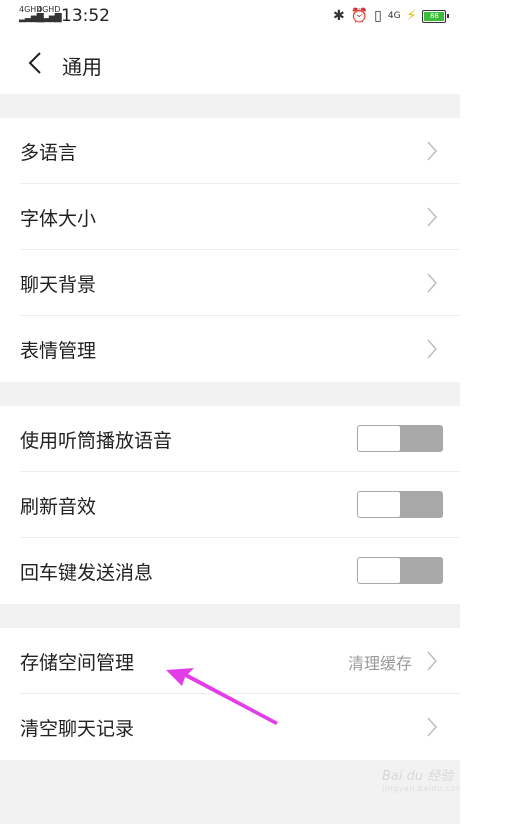 The width and height of the screenshot is (523, 824). What do you see at coordinates (379, 663) in the screenshot?
I see `clear-cache-hint: 清理缓存` at bounding box center [379, 663].